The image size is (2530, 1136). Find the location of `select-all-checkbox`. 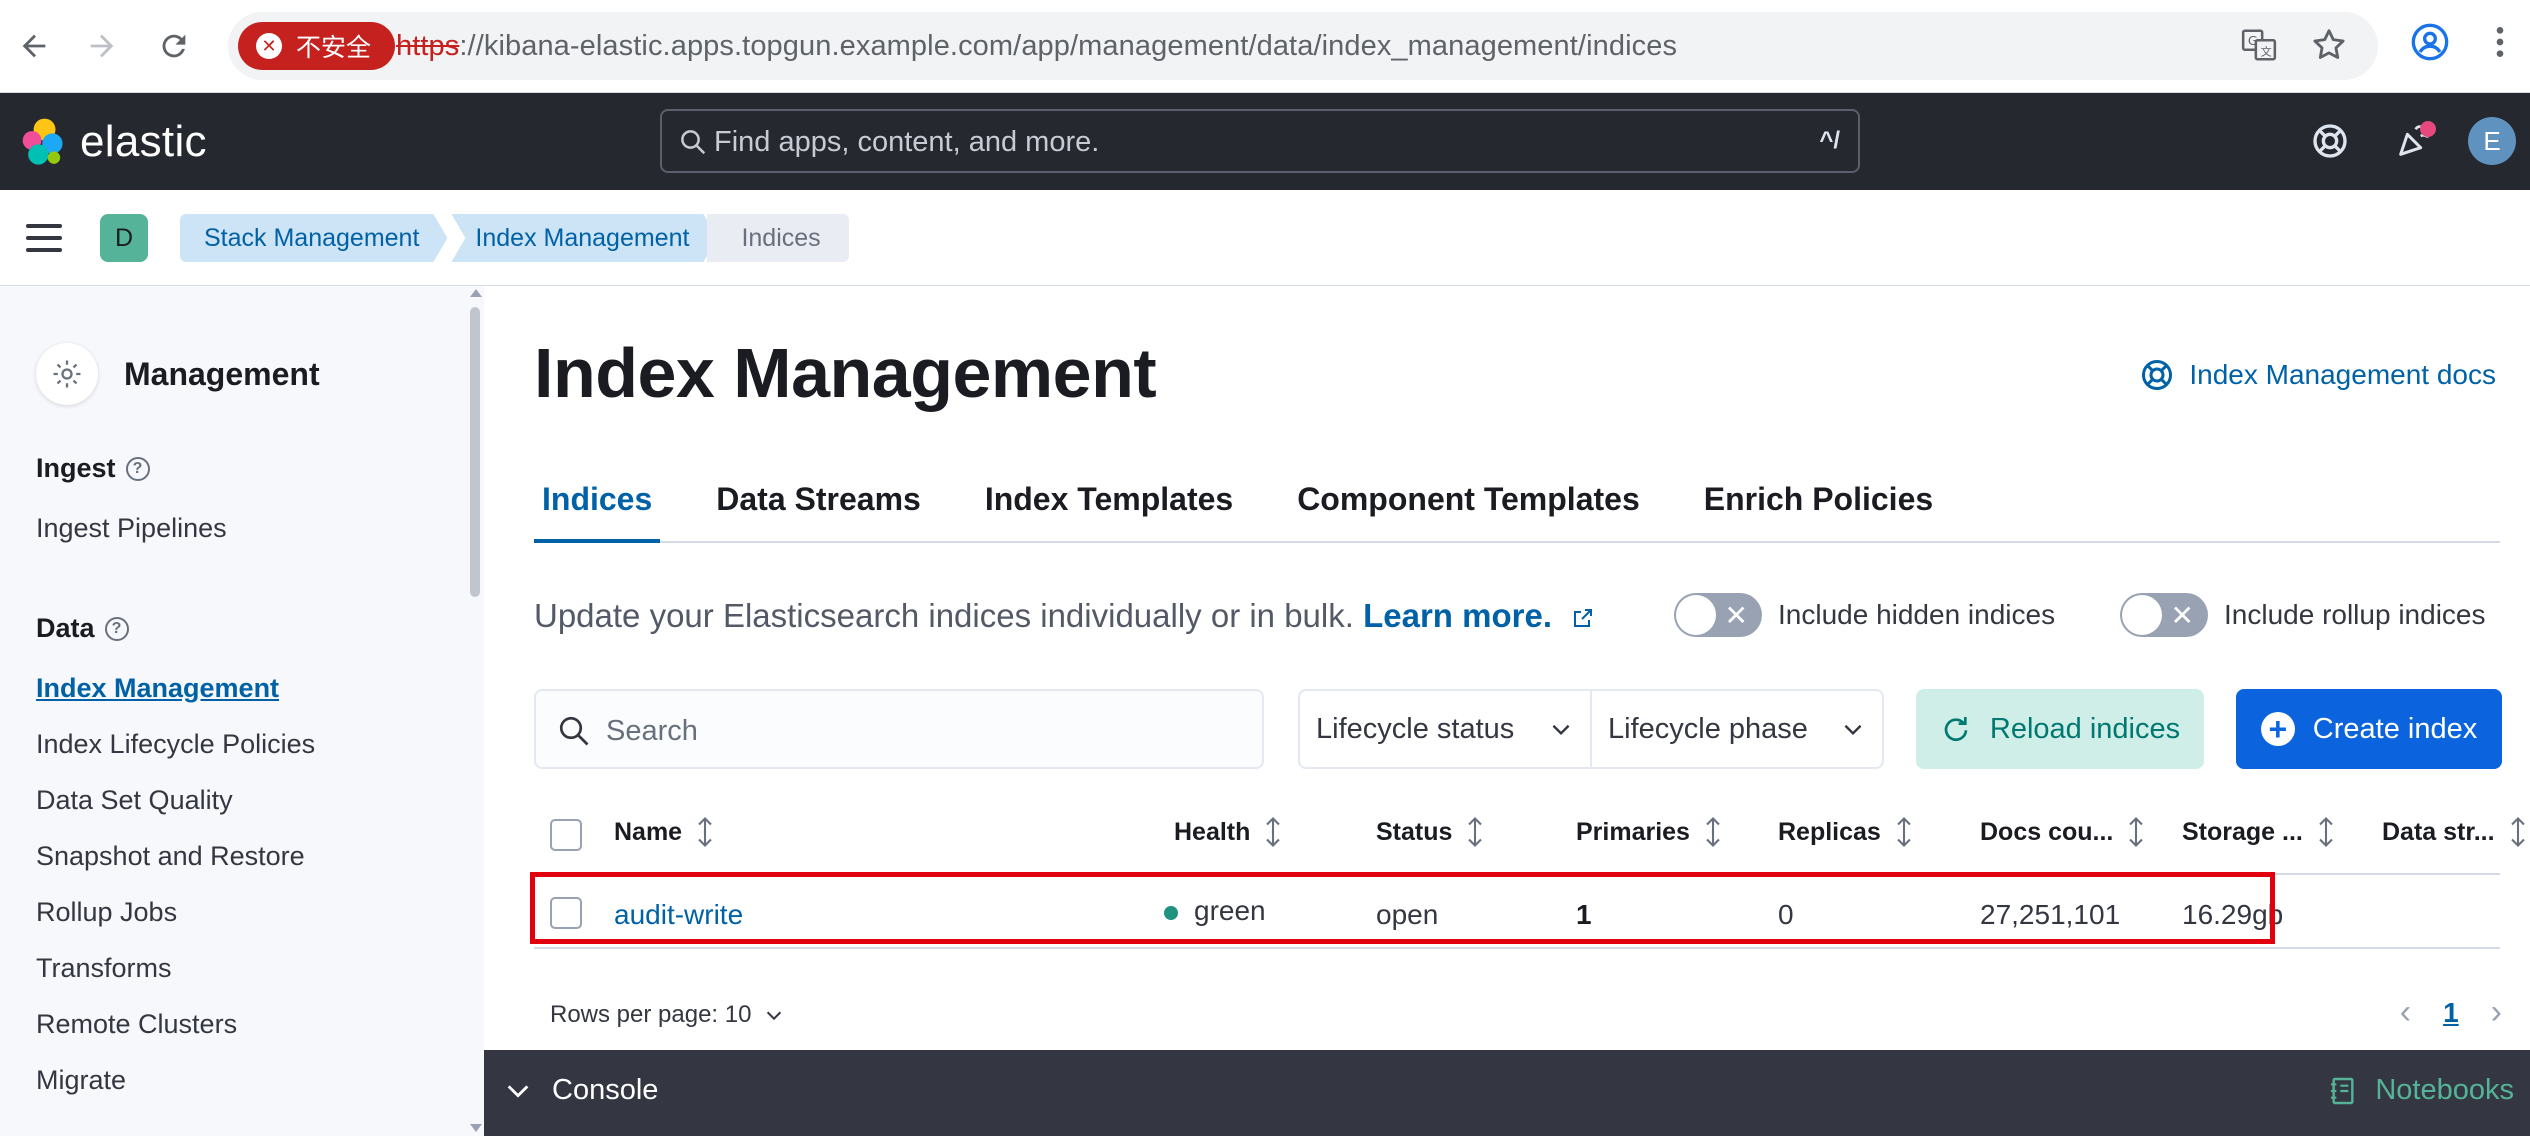

select-all-checkbox is located at coordinates (566, 835).